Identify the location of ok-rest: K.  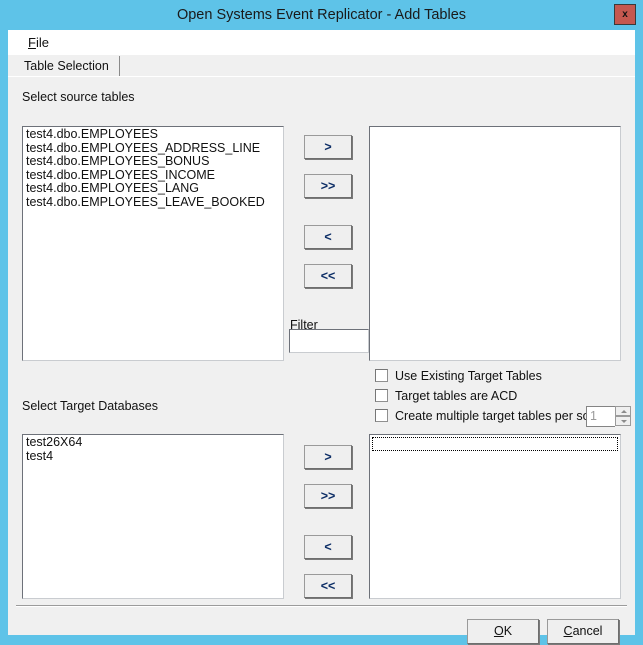
(508, 631).